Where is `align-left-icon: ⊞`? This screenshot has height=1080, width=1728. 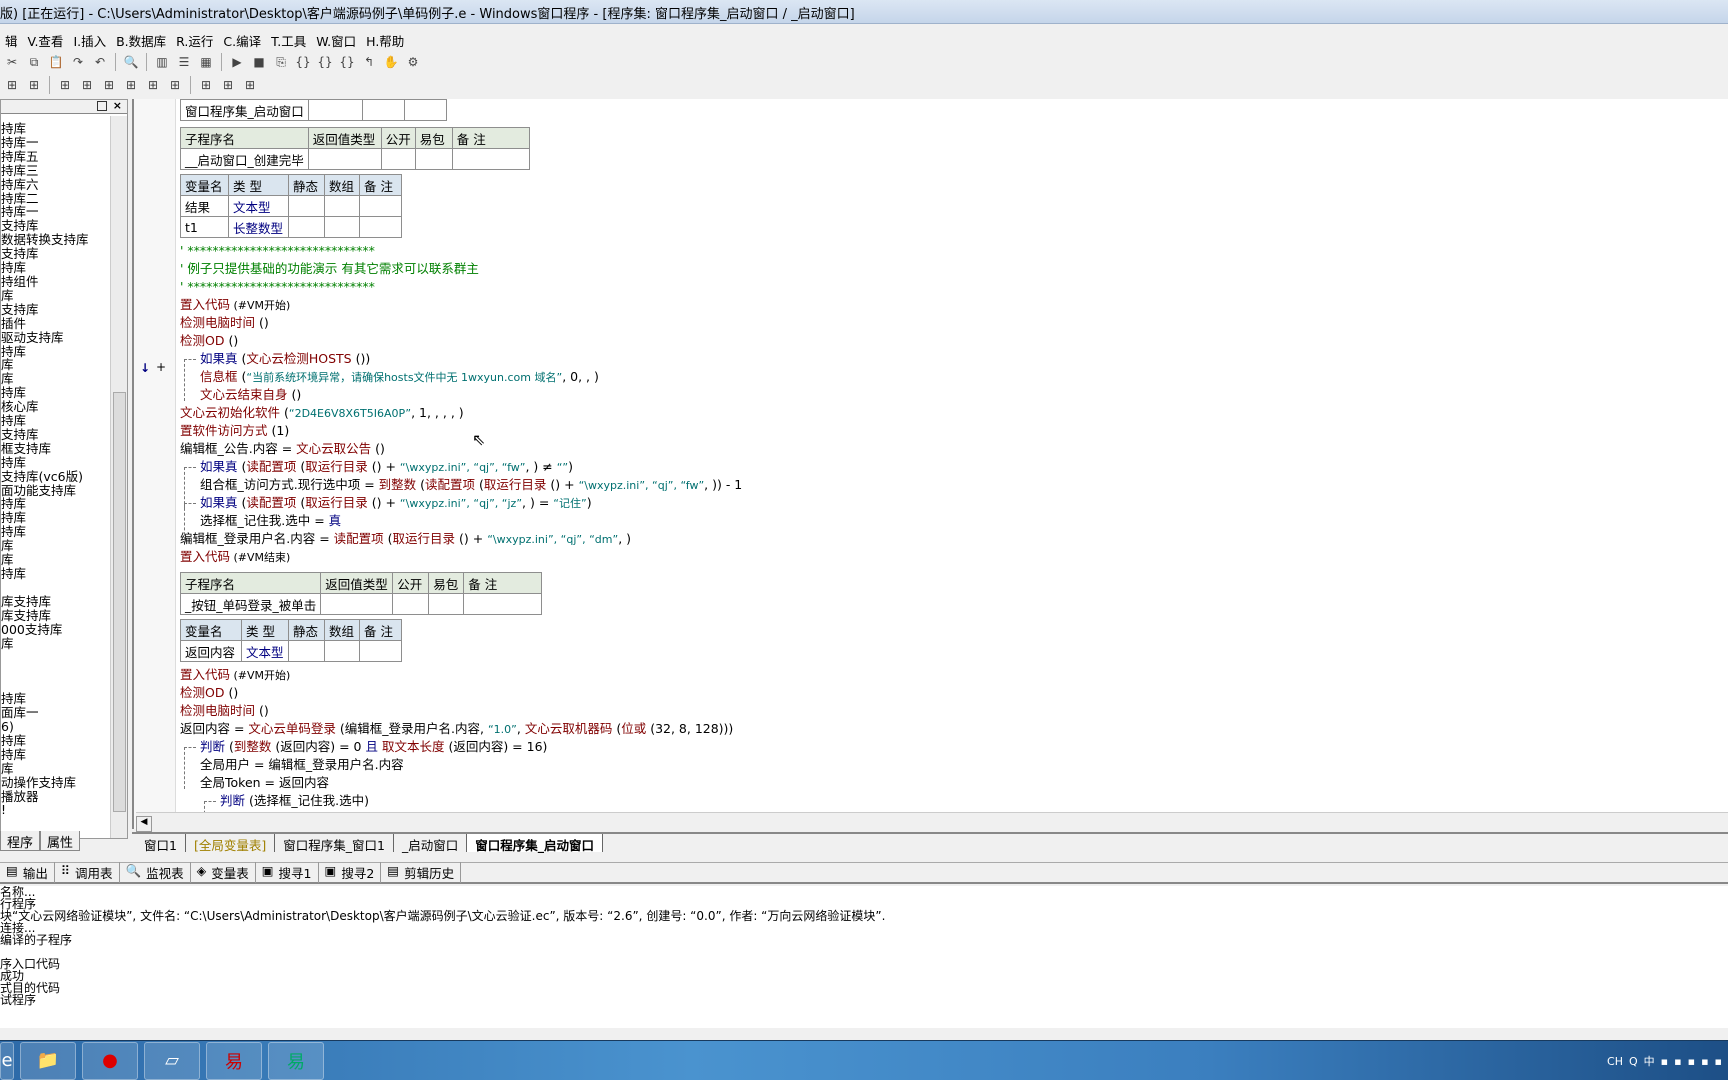 align-left-icon: ⊞ is located at coordinates (65, 85).